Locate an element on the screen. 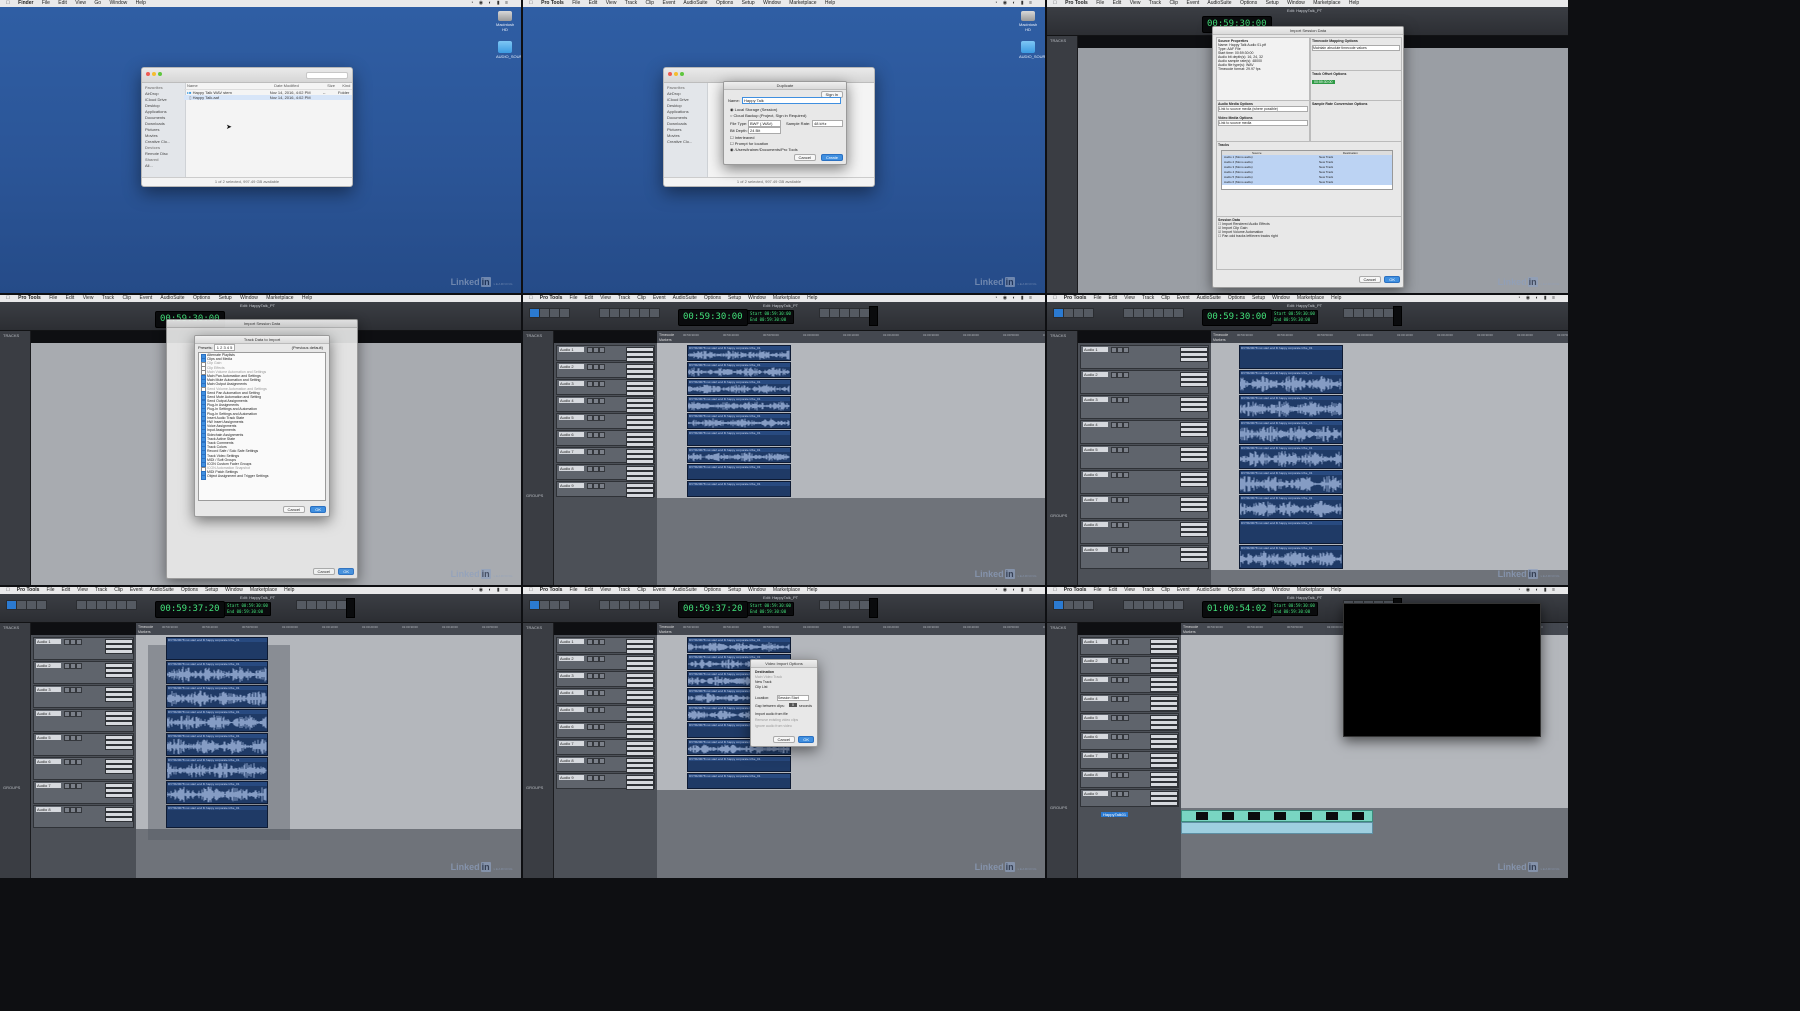 The height and width of the screenshot is (1011, 1800). main-counter: 00:59:37:20 is located at coordinates (190, 609).